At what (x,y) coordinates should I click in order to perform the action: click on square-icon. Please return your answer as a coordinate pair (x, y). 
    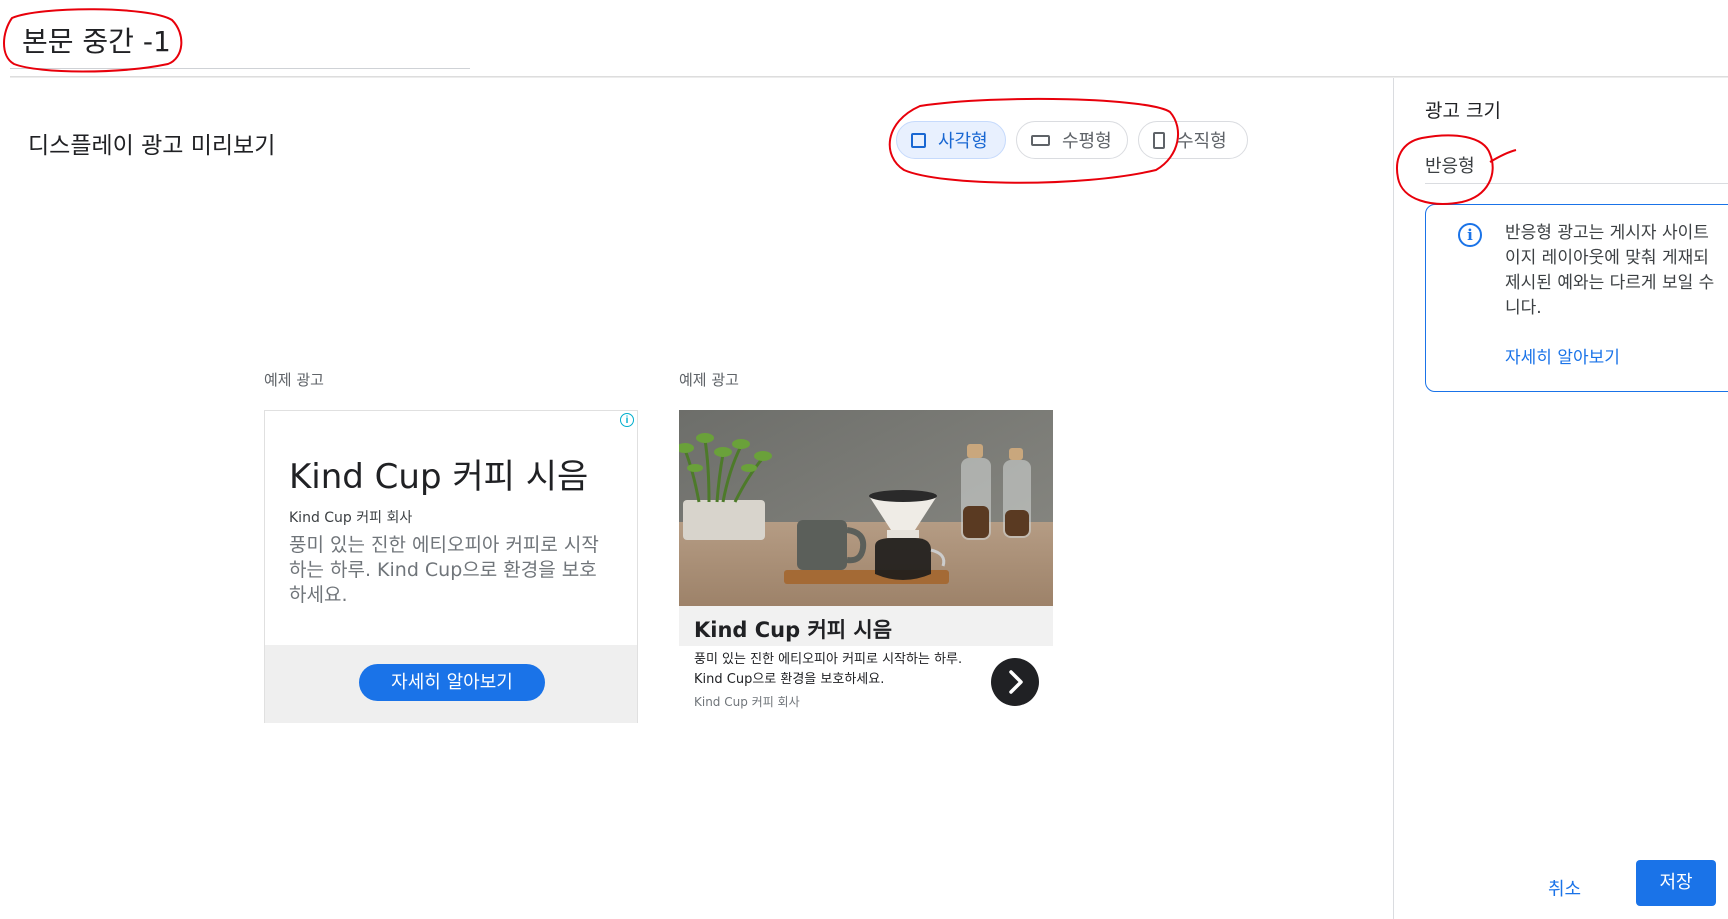
    Looking at the image, I should click on (918, 140).